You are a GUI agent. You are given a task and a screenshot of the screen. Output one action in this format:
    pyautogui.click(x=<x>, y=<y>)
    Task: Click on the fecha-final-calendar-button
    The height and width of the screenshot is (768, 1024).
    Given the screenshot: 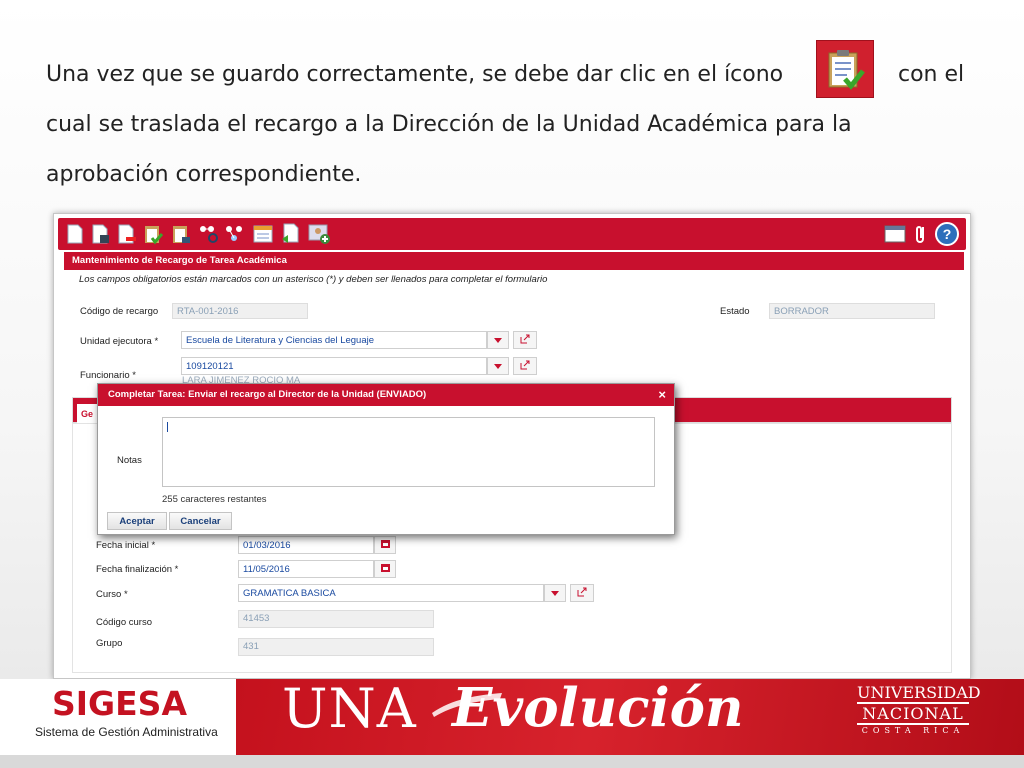 What is the action you would take?
    pyautogui.click(x=385, y=569)
    